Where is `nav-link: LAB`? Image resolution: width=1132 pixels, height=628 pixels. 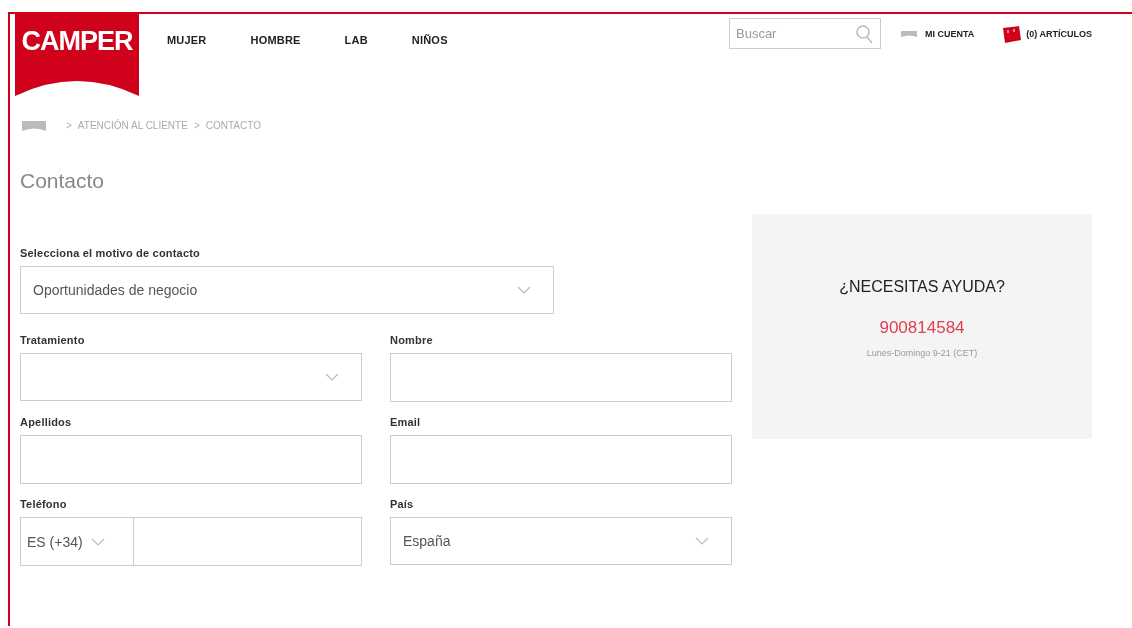 nav-link: LAB is located at coordinates (356, 40).